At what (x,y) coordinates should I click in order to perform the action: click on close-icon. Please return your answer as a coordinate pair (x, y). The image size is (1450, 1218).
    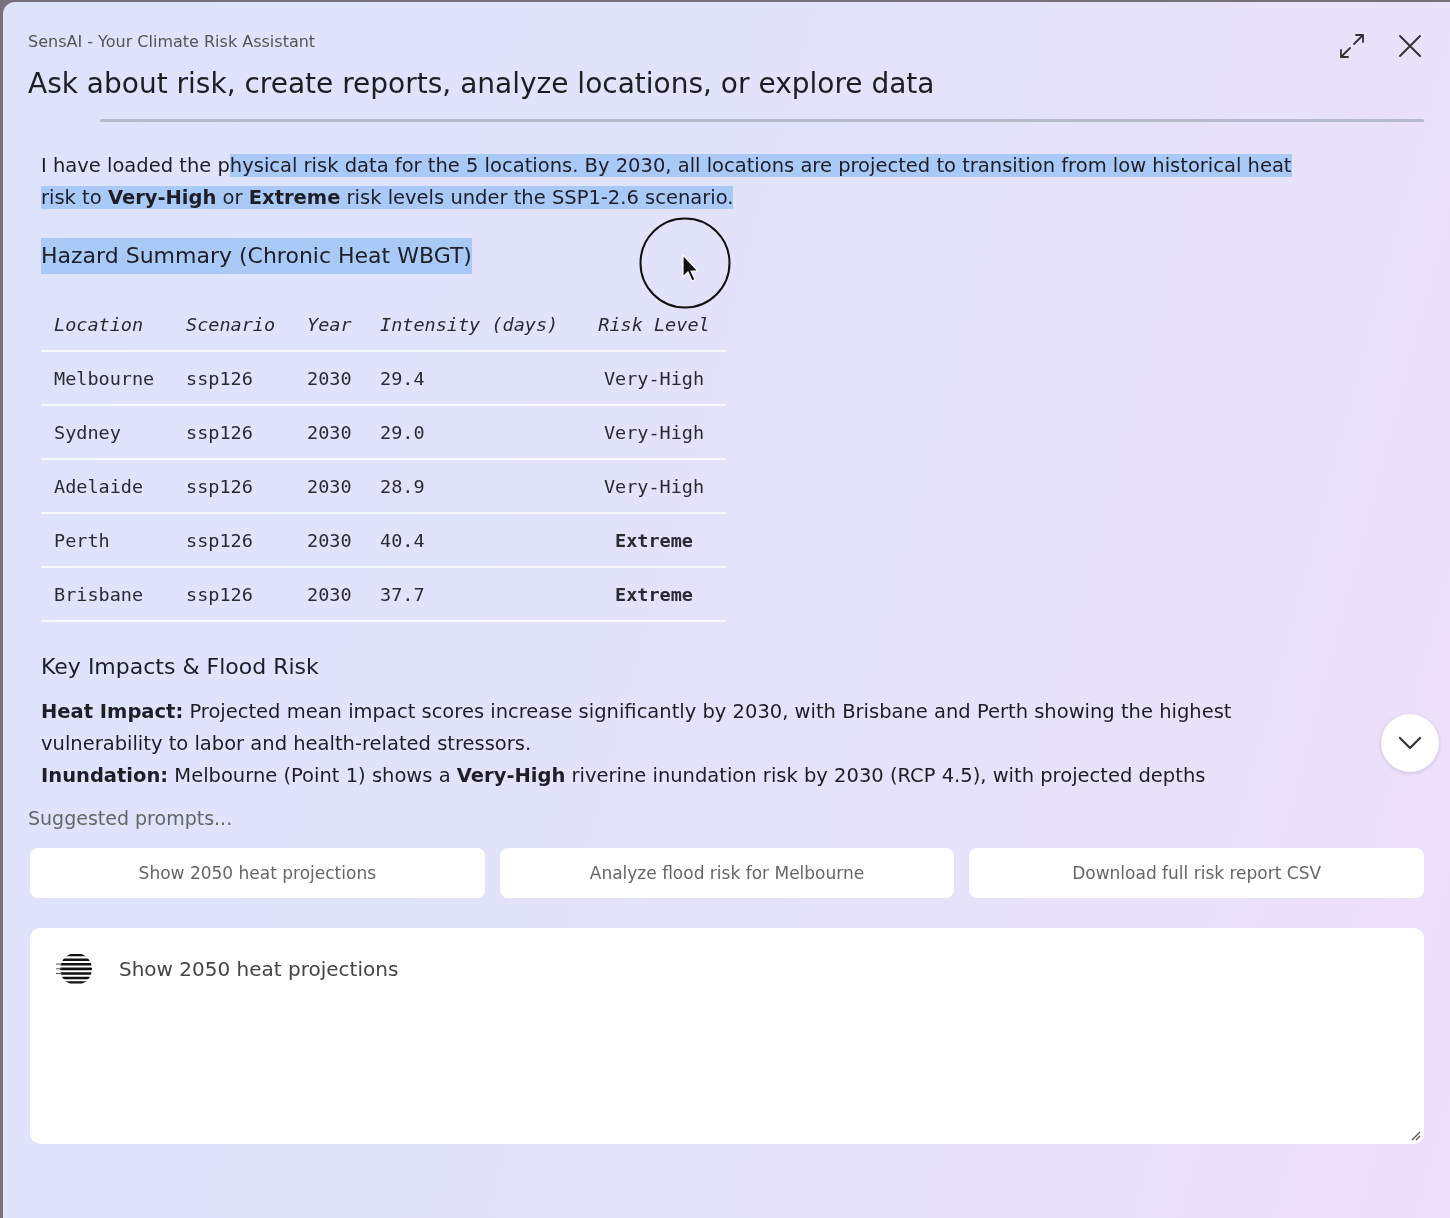
    Looking at the image, I should click on (1410, 46).